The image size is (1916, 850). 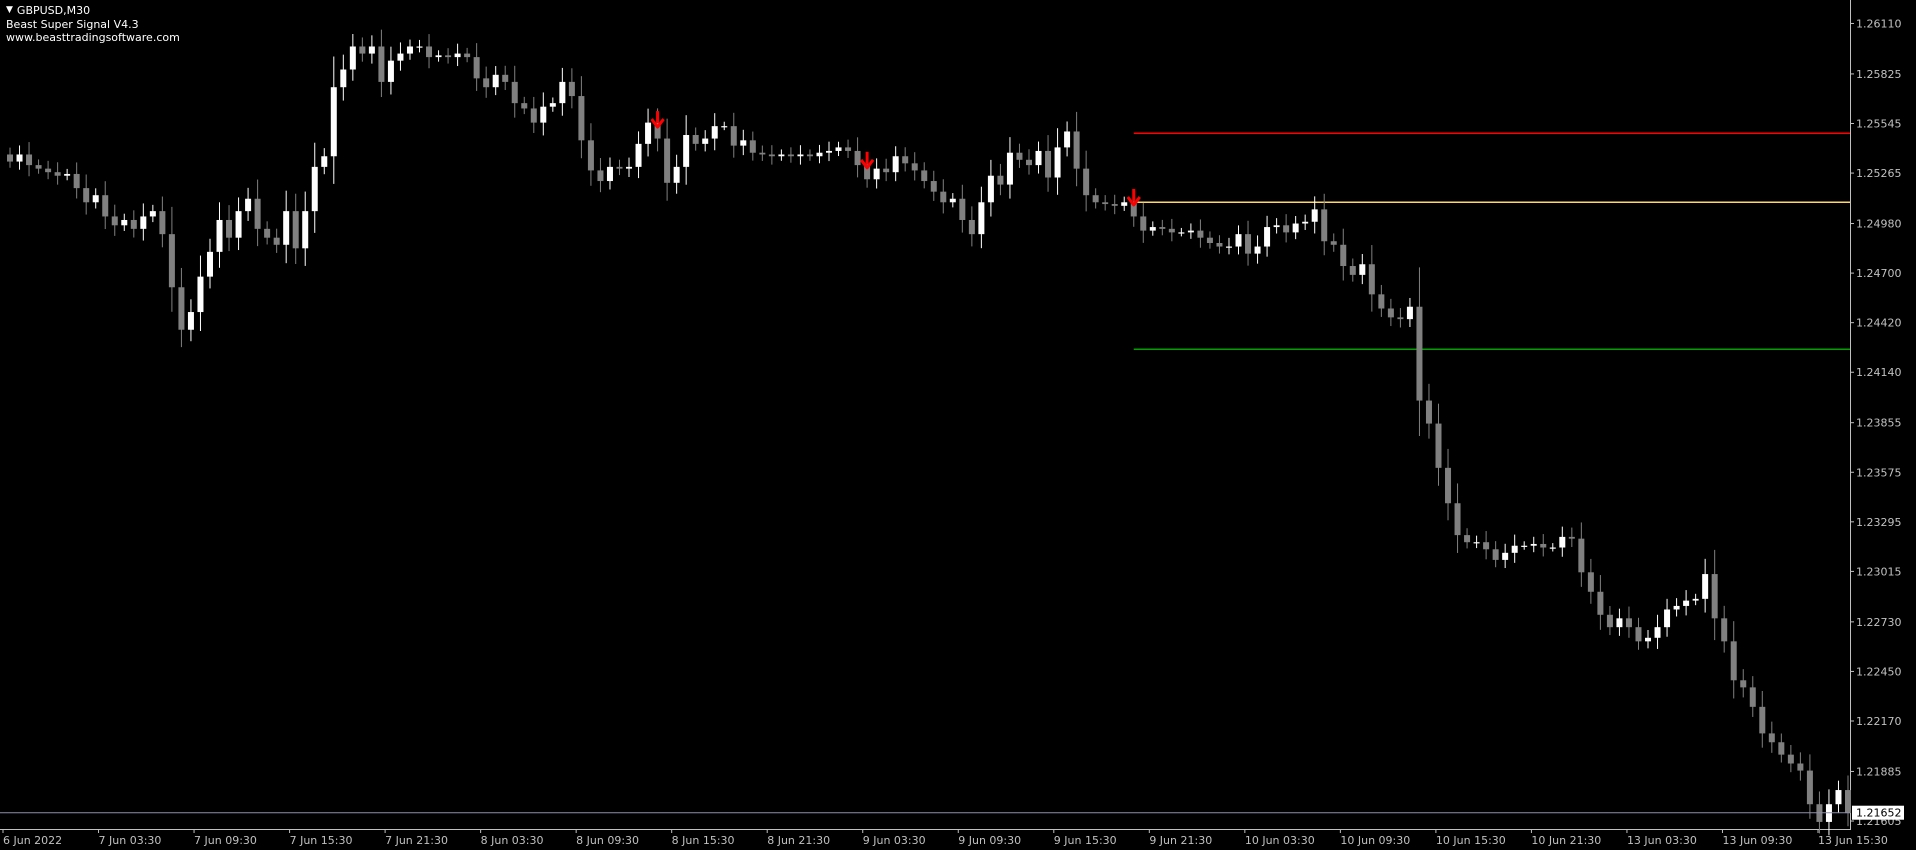 What do you see at coordinates (512, 840) in the screenshot?
I see `time-tick-label: 8 Jun 03:30` at bounding box center [512, 840].